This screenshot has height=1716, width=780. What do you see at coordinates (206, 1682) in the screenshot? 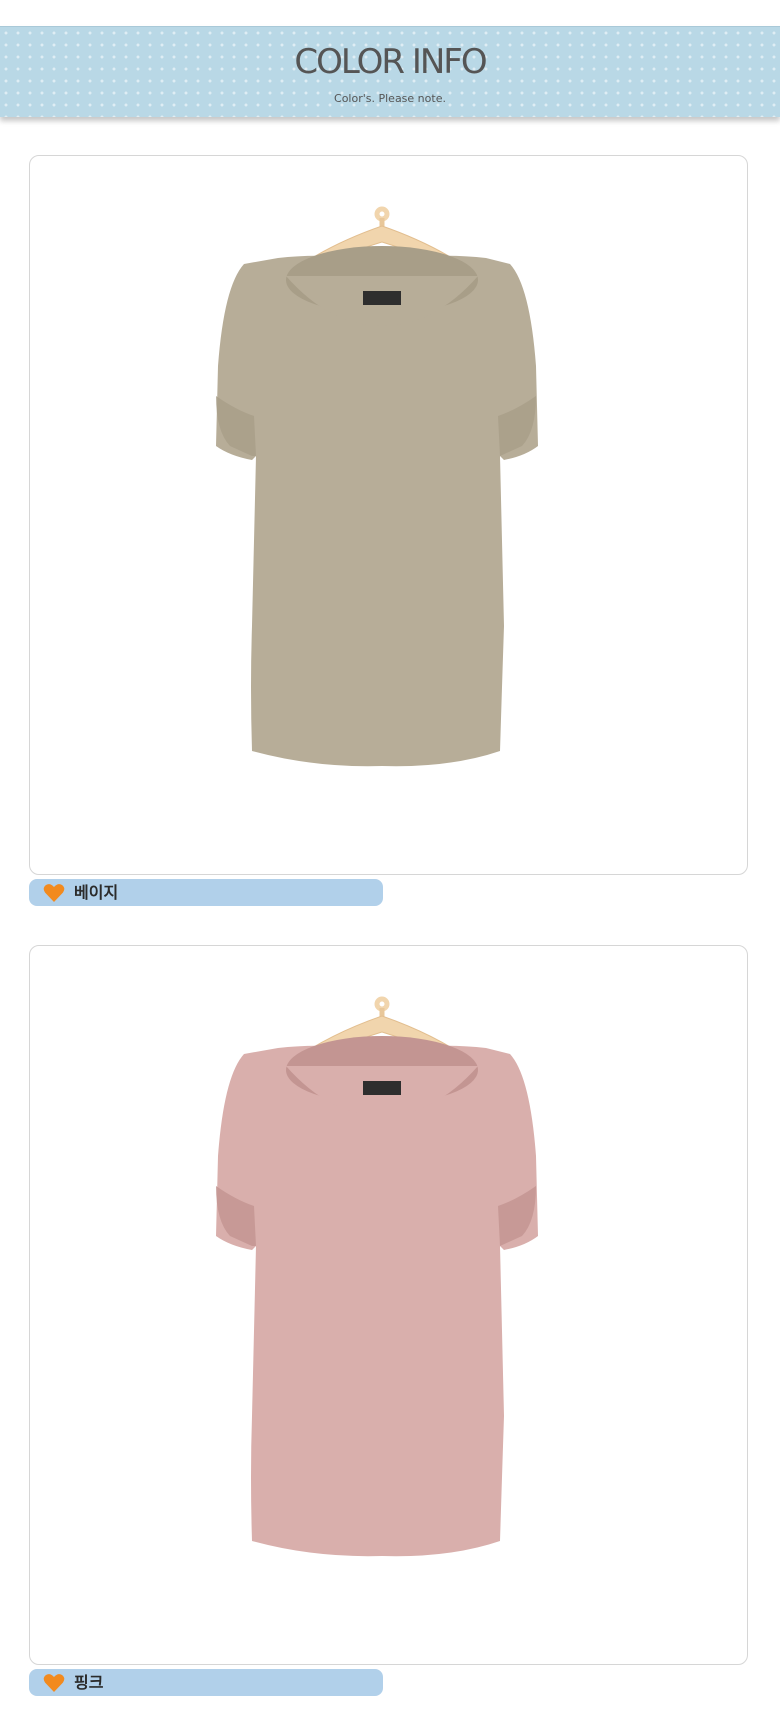
I see `color-label-bar: 핑크` at bounding box center [206, 1682].